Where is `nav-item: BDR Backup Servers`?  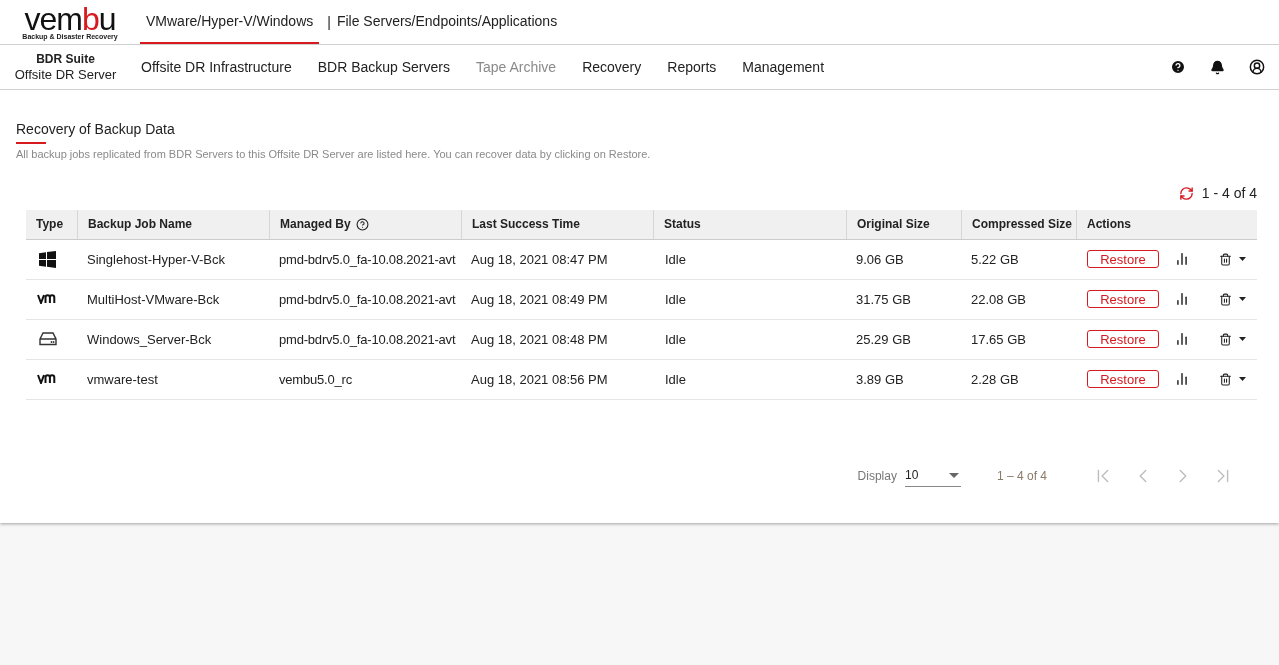
nav-item: BDR Backup Servers is located at coordinates (383, 67).